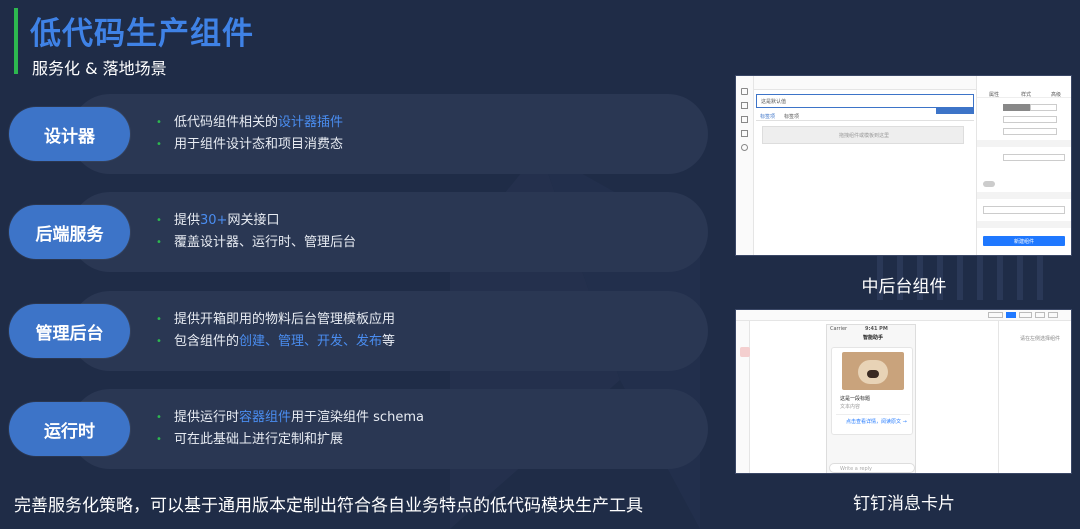  What do you see at coordinates (856, 469) in the screenshot?
I see `composer-placeholder: Write a reply` at bounding box center [856, 469].